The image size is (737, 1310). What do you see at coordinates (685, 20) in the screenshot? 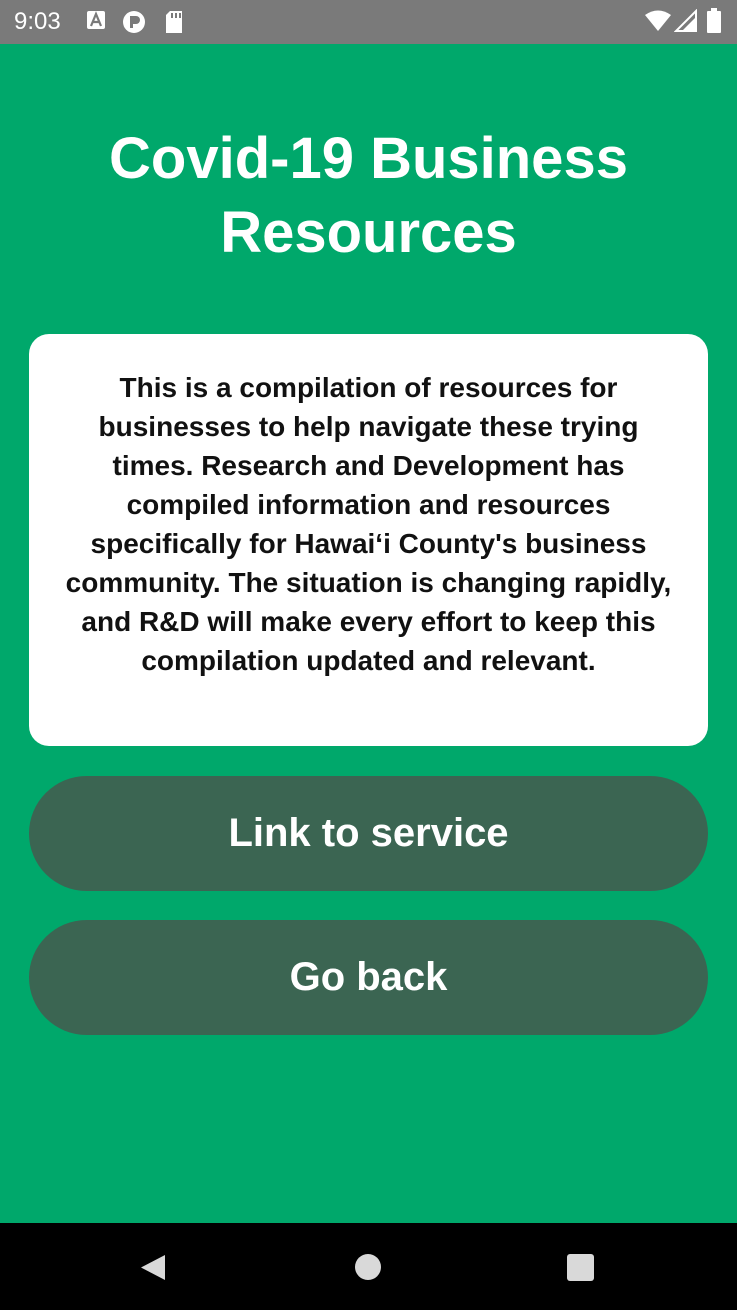
I see `cell-signal-icon` at bounding box center [685, 20].